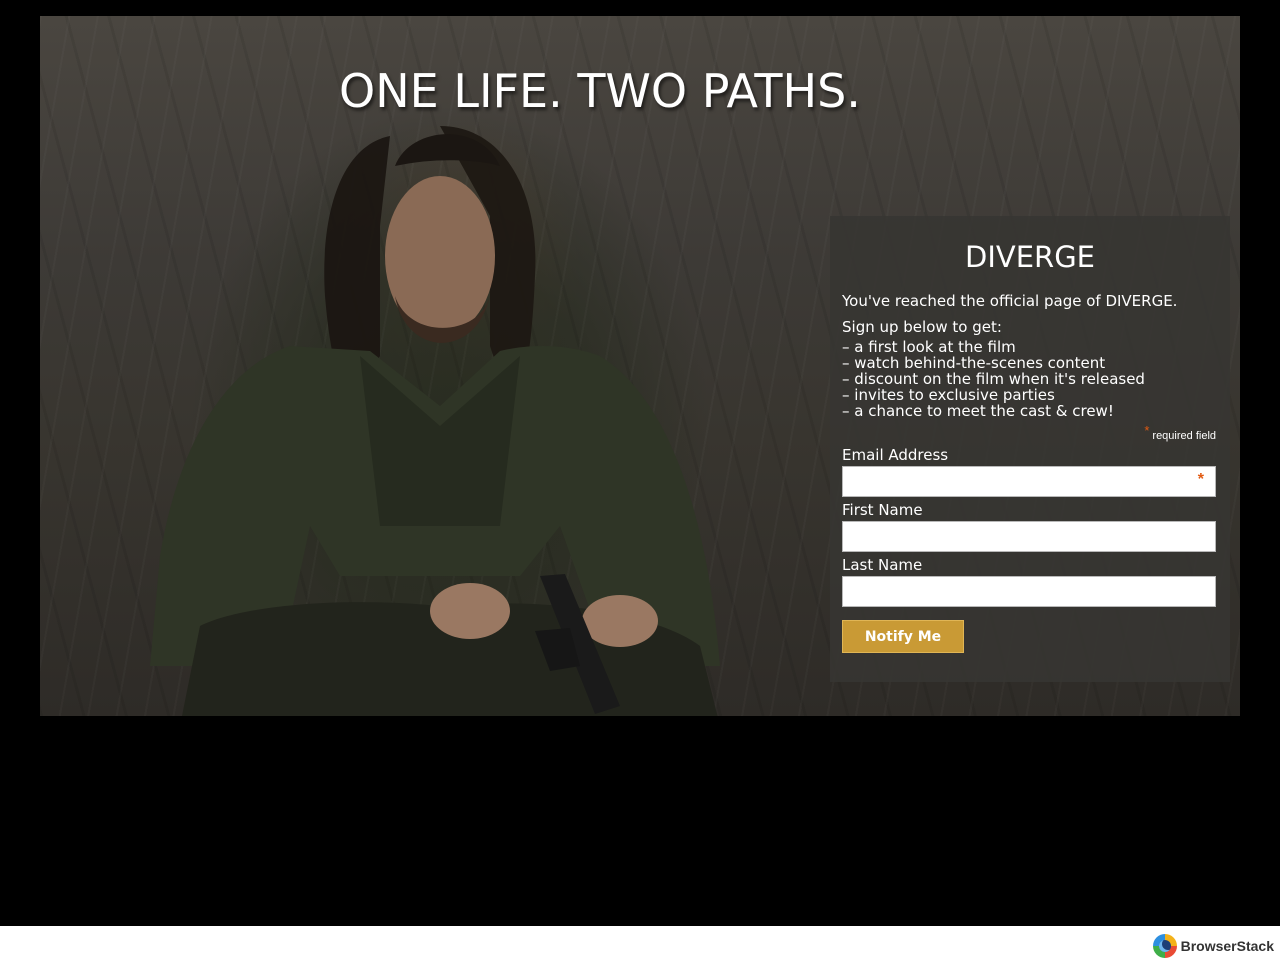  What do you see at coordinates (1227, 946) in the screenshot?
I see `browserstack-brand-text: BrowserStack` at bounding box center [1227, 946].